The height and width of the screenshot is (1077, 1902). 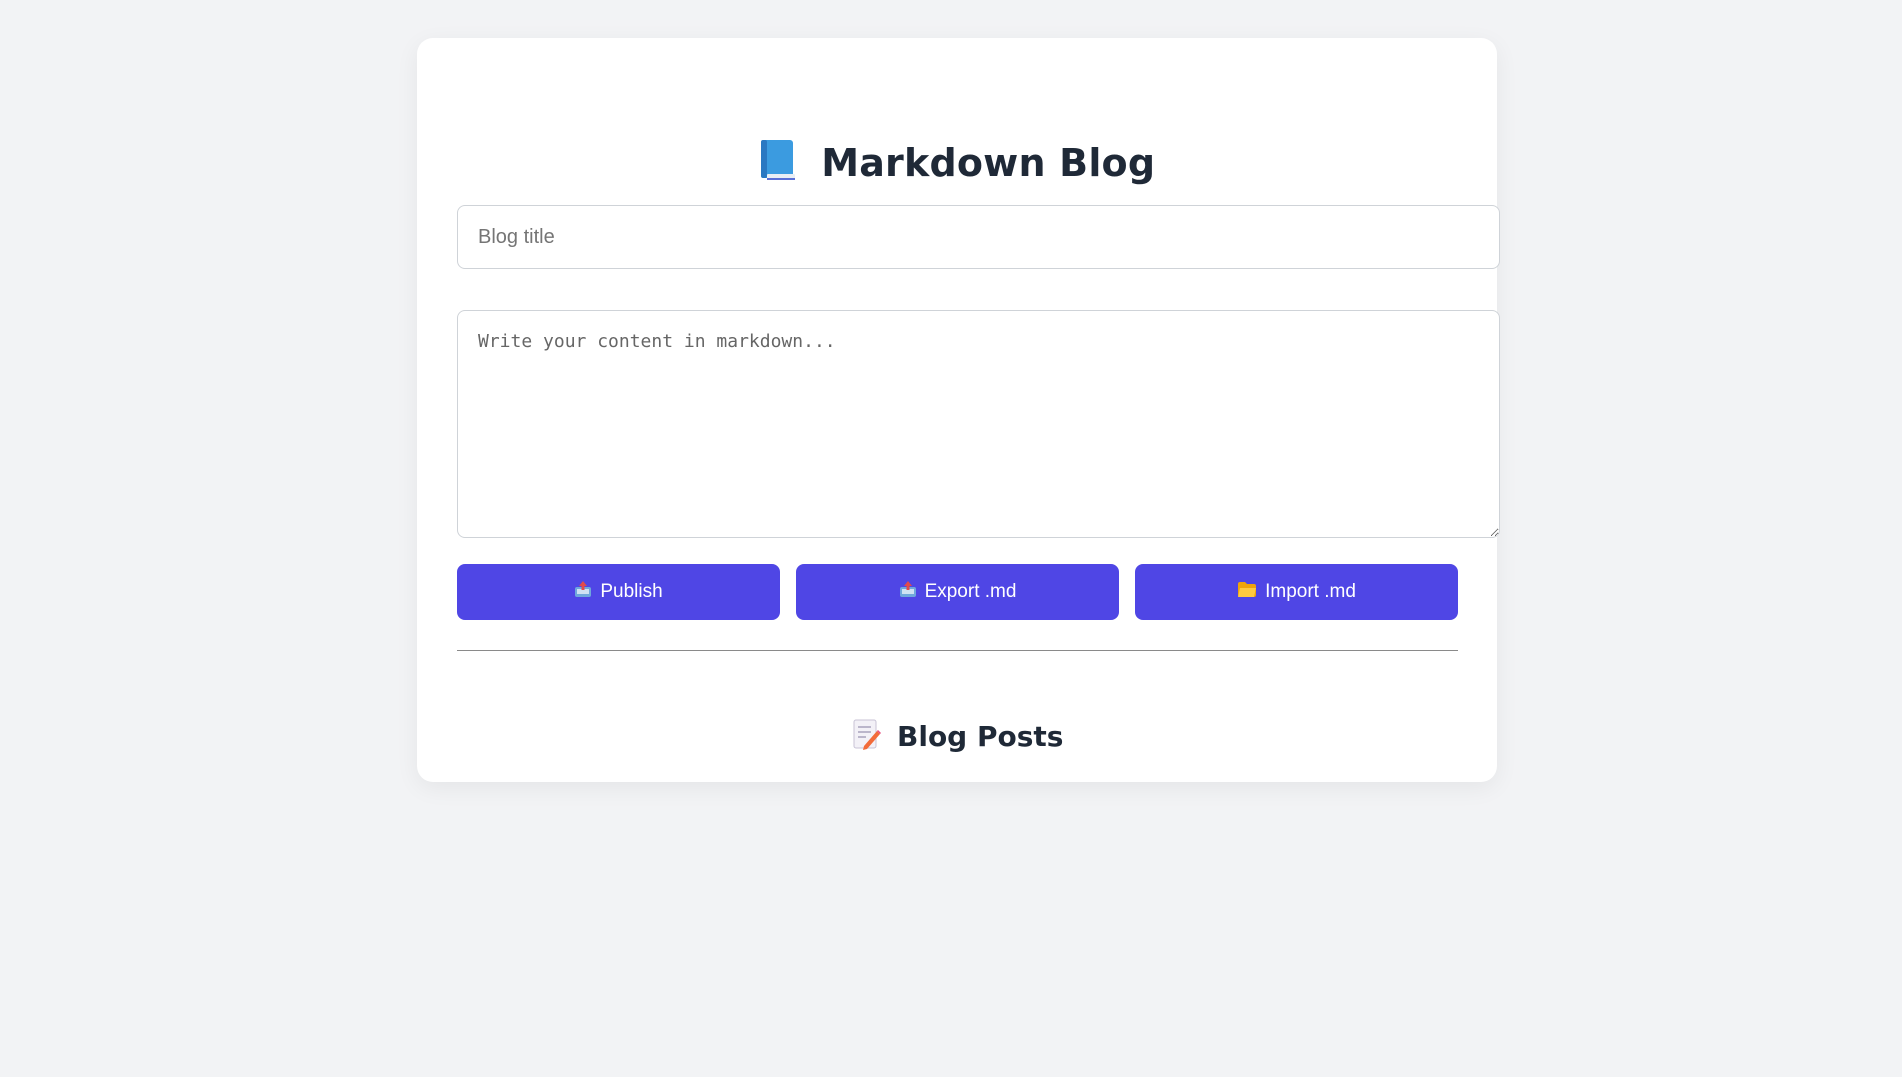 I want to click on import-md-button: Import .md, so click(x=1296, y=592).